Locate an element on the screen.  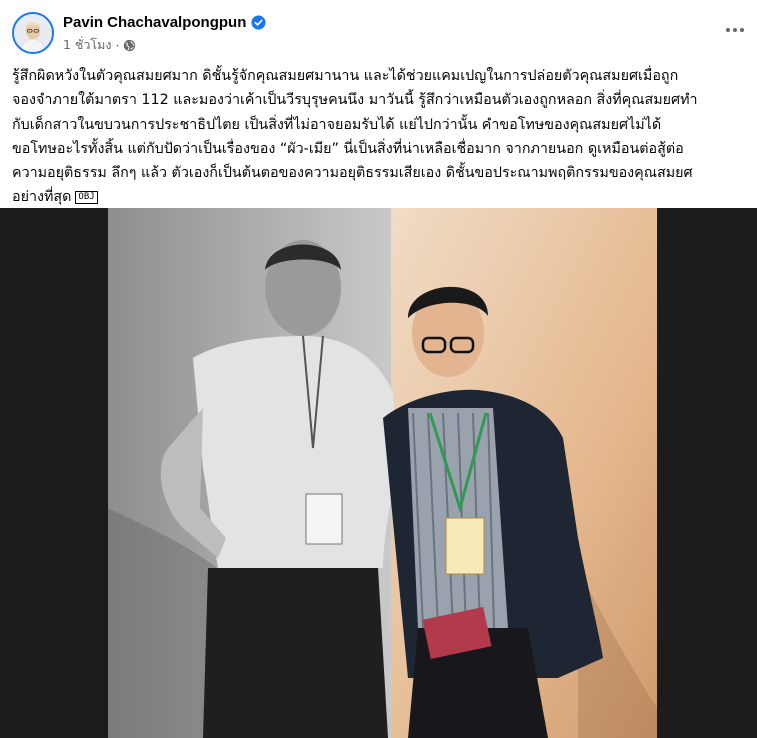
post-timestamp: 1 ชั่วโมง is located at coordinates (87, 45).